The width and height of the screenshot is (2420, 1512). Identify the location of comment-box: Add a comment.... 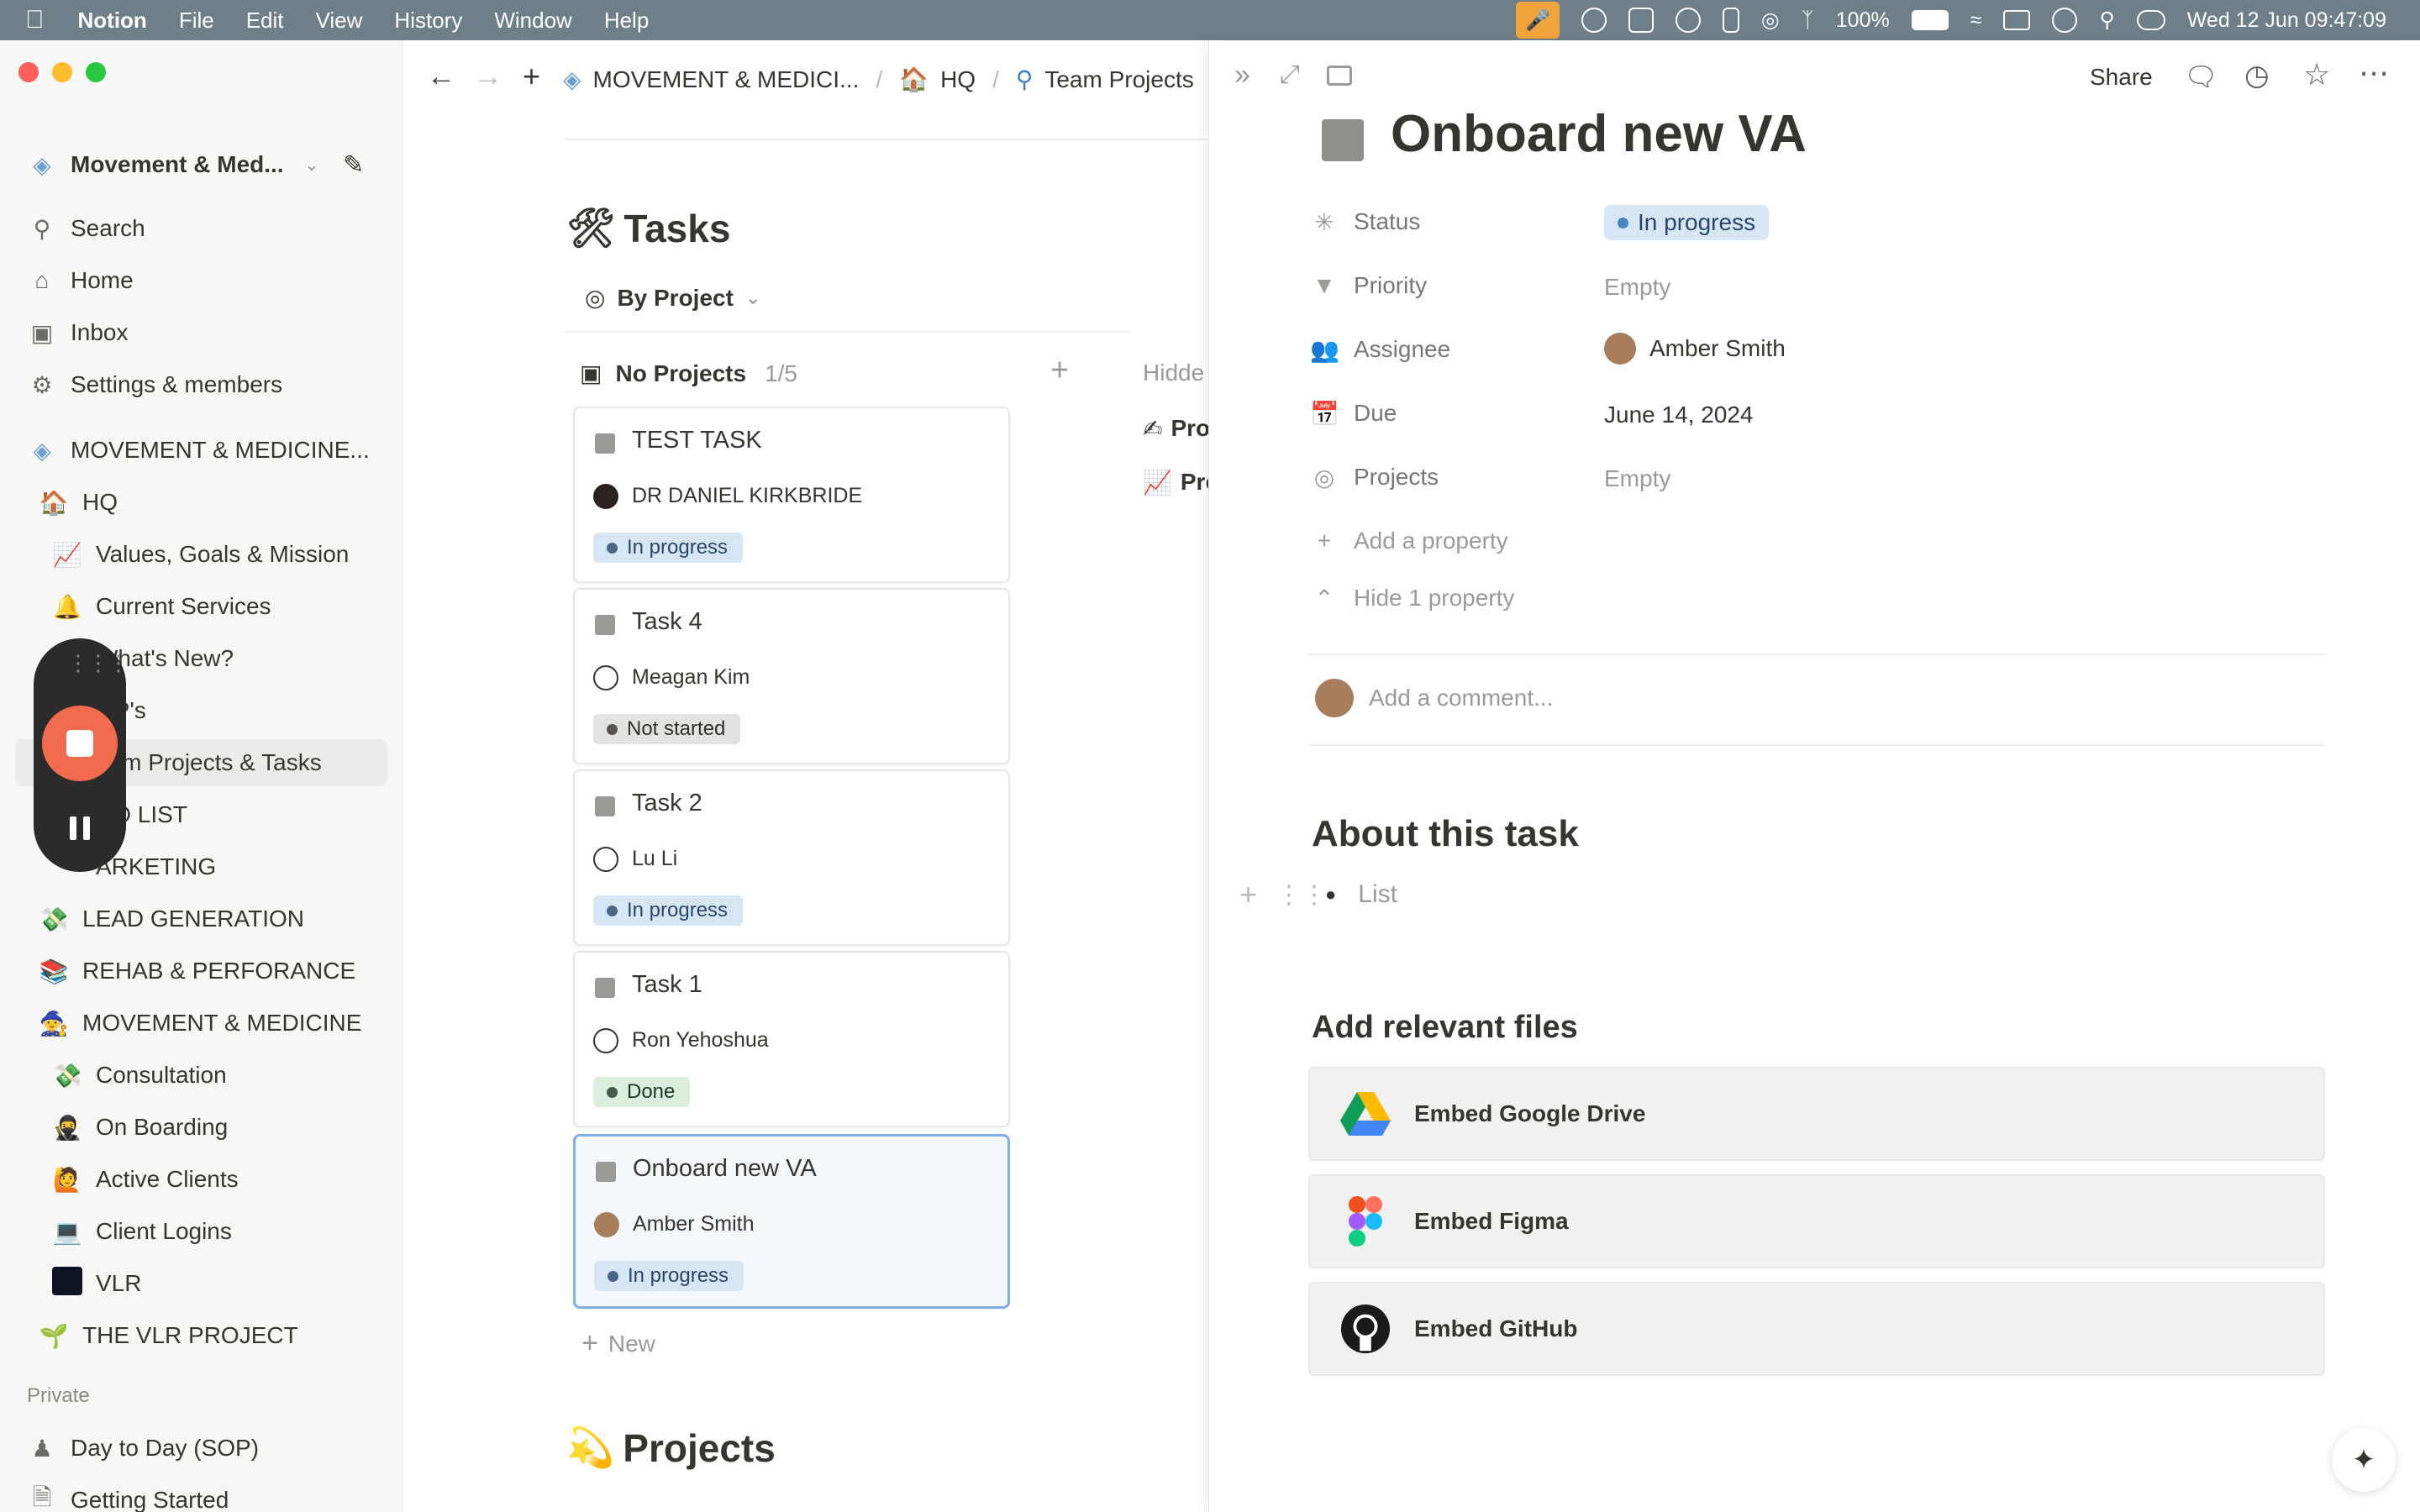
(1434, 698).